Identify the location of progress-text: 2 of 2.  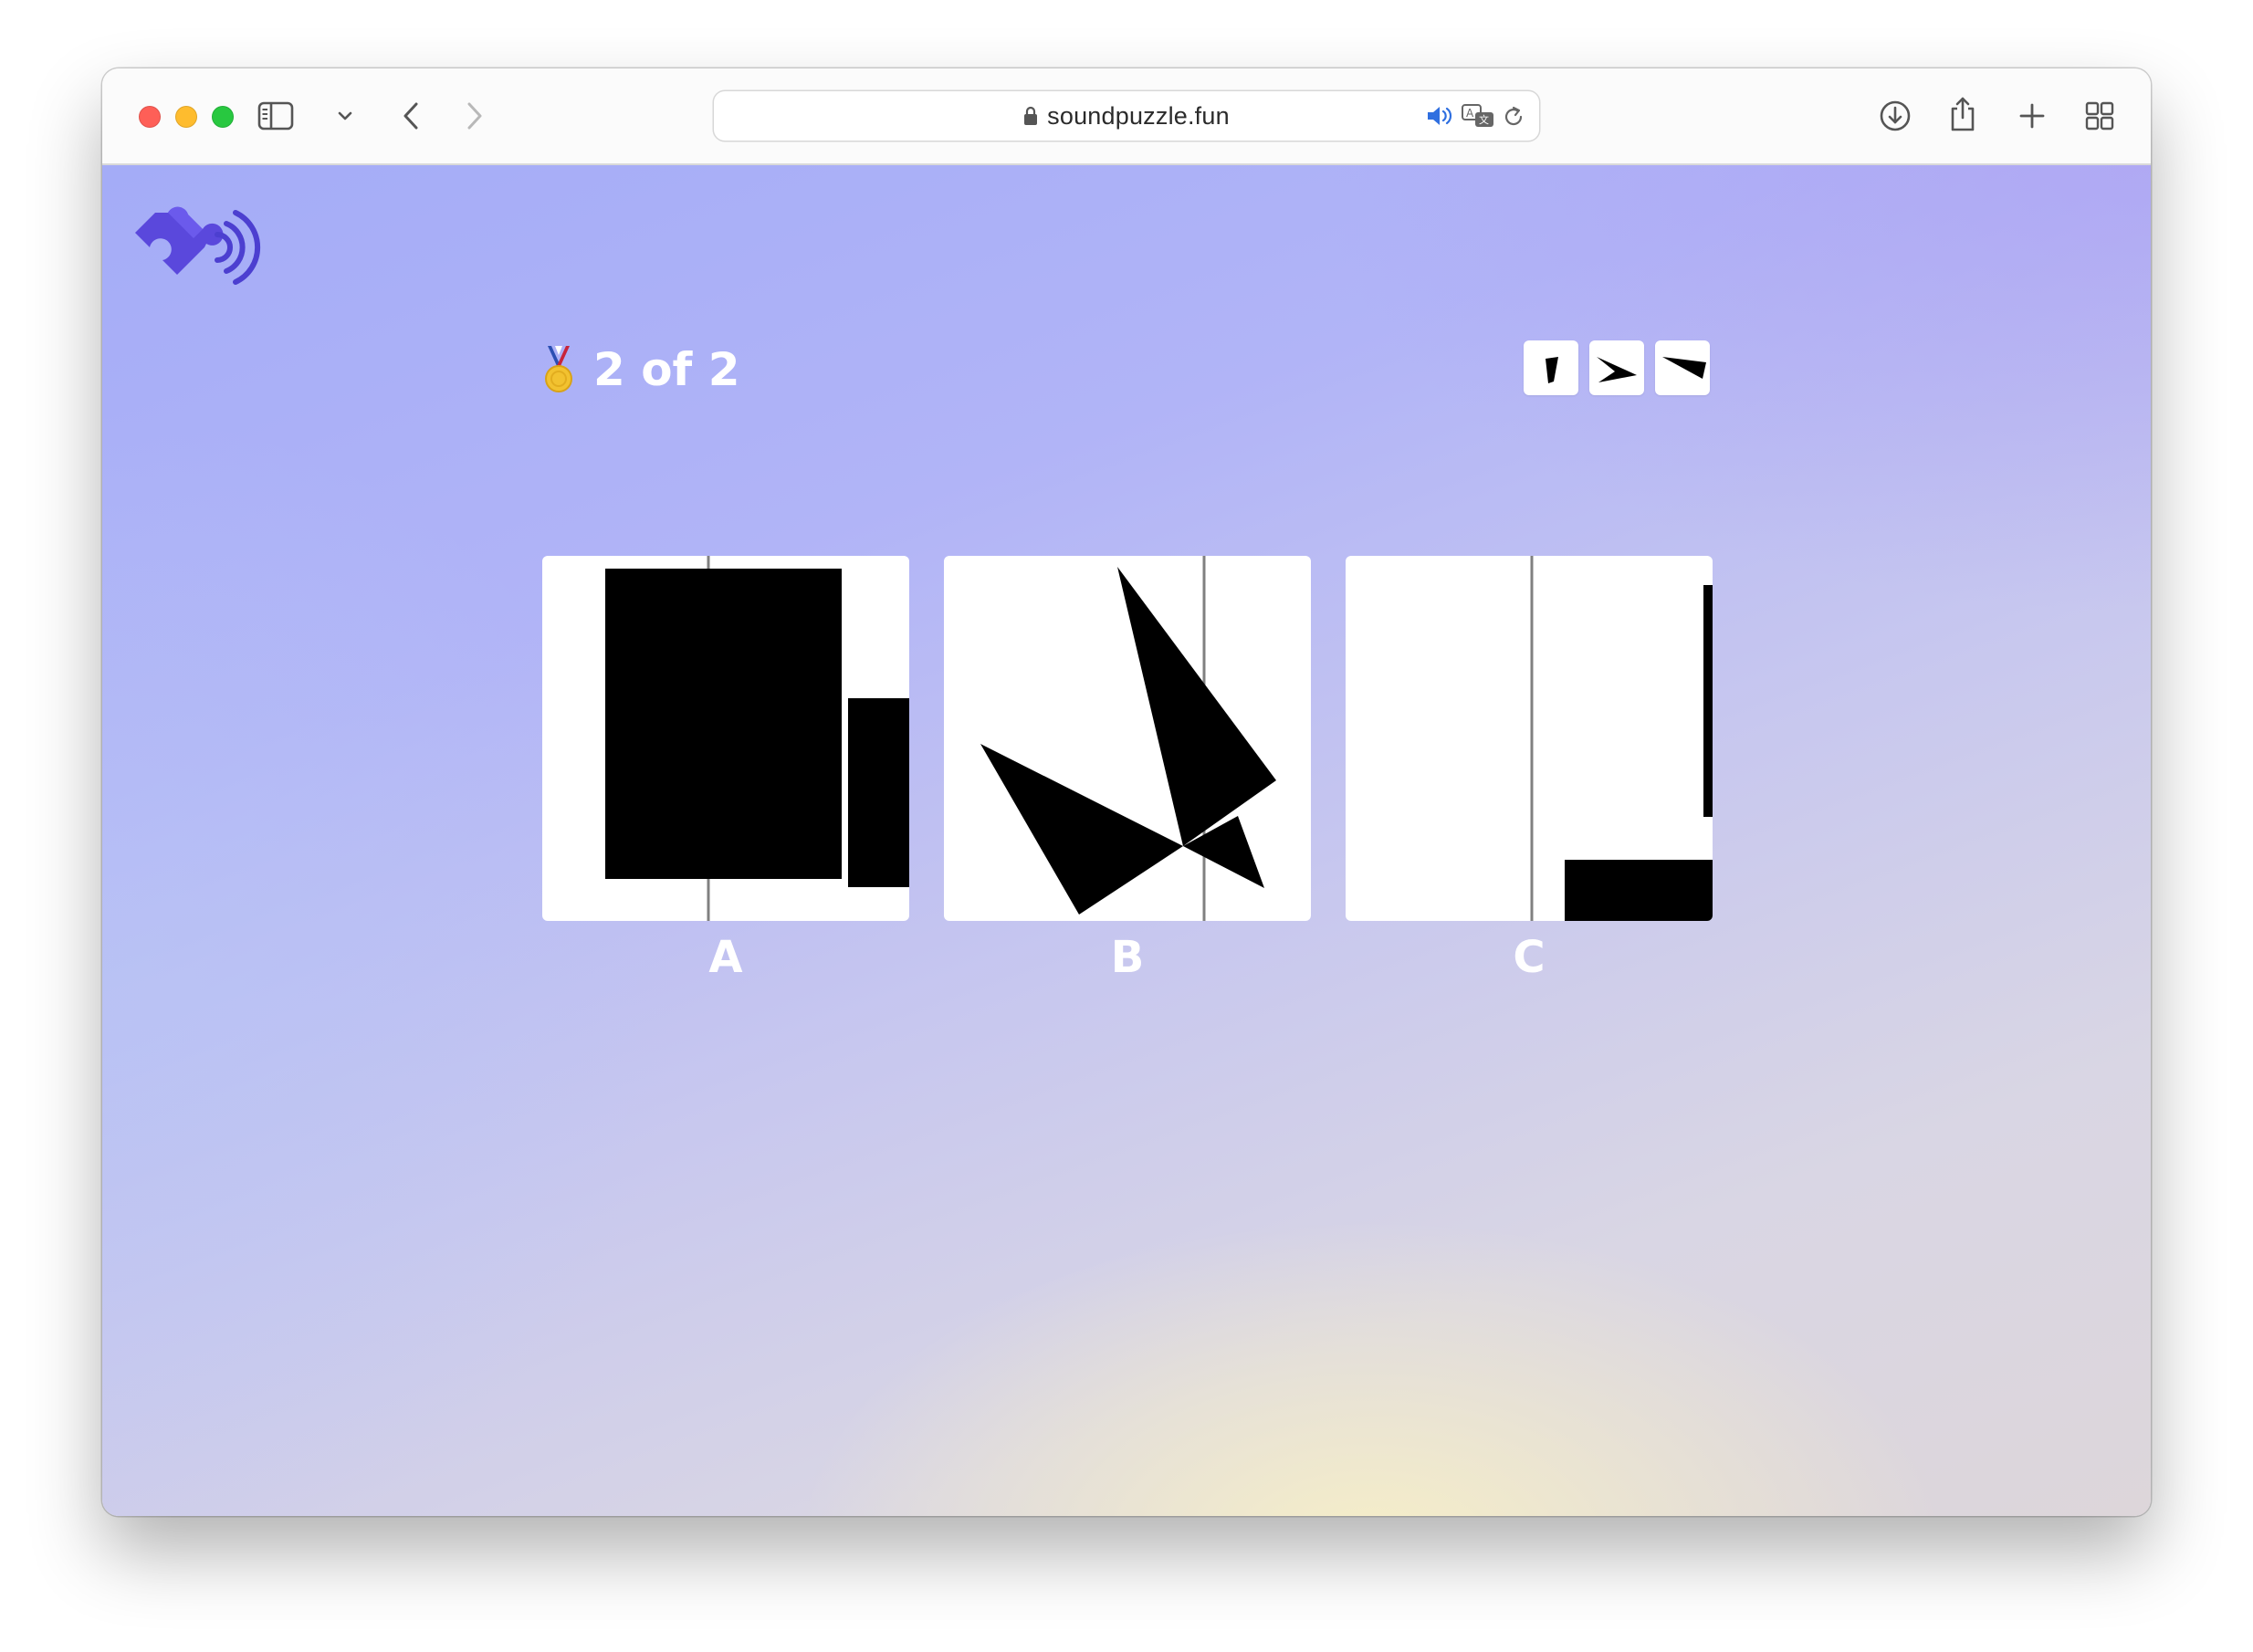
(666, 370).